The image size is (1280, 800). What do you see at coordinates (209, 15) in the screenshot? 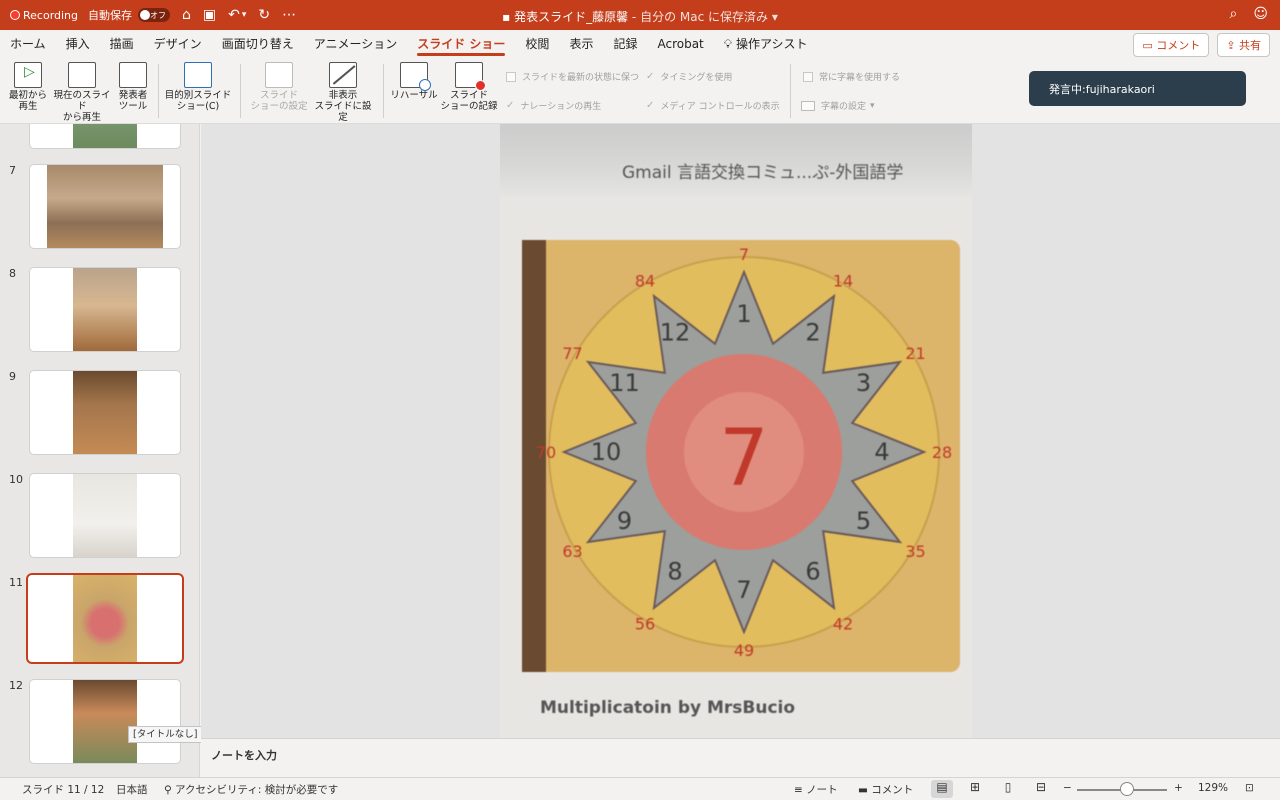
I see `save-icon: ▣` at bounding box center [209, 15].